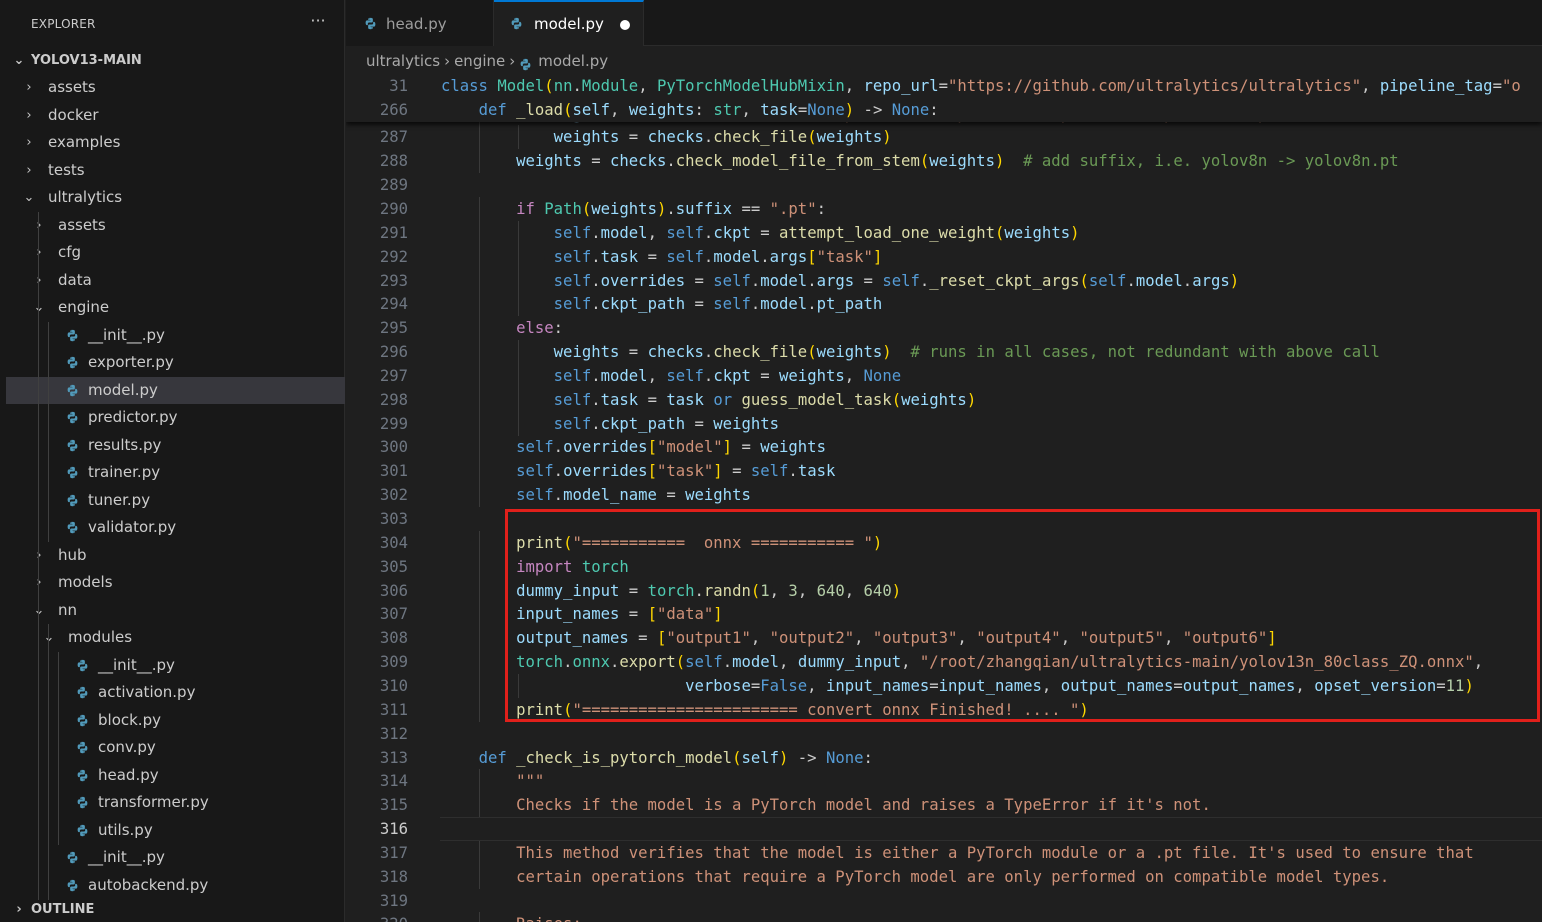  Describe the element at coordinates (175, 115) in the screenshot. I see `tree-folder: › docker` at that location.